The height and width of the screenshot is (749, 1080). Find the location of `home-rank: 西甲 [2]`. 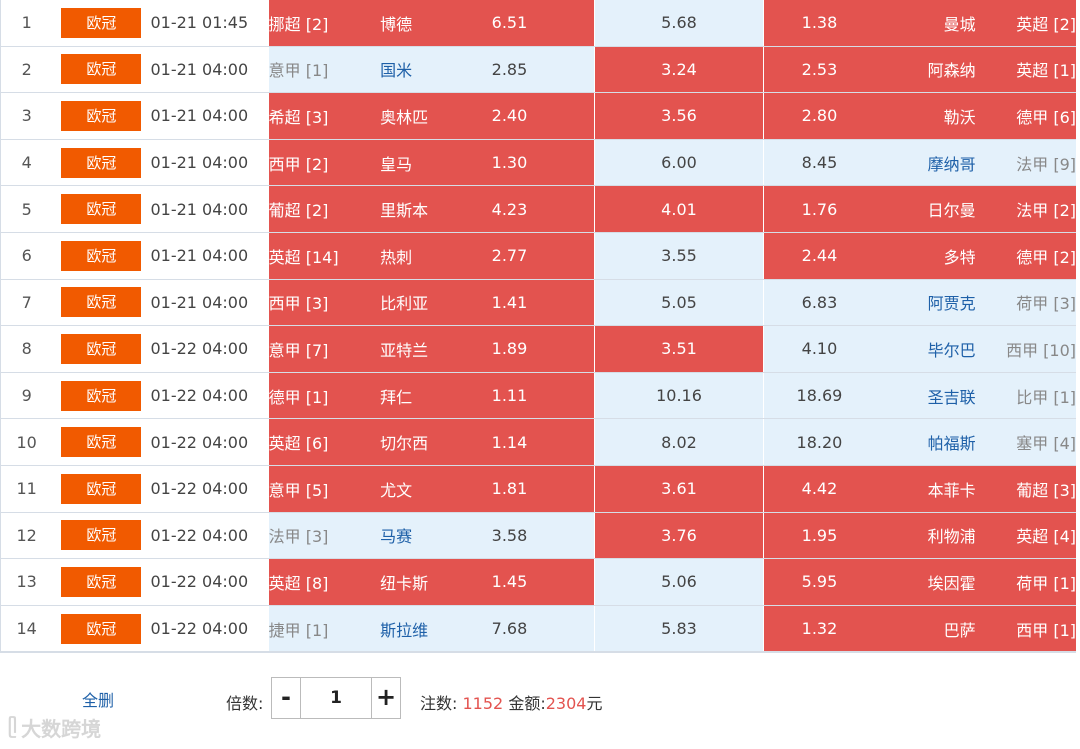

home-rank: 西甲 [2] is located at coordinates (324, 163).